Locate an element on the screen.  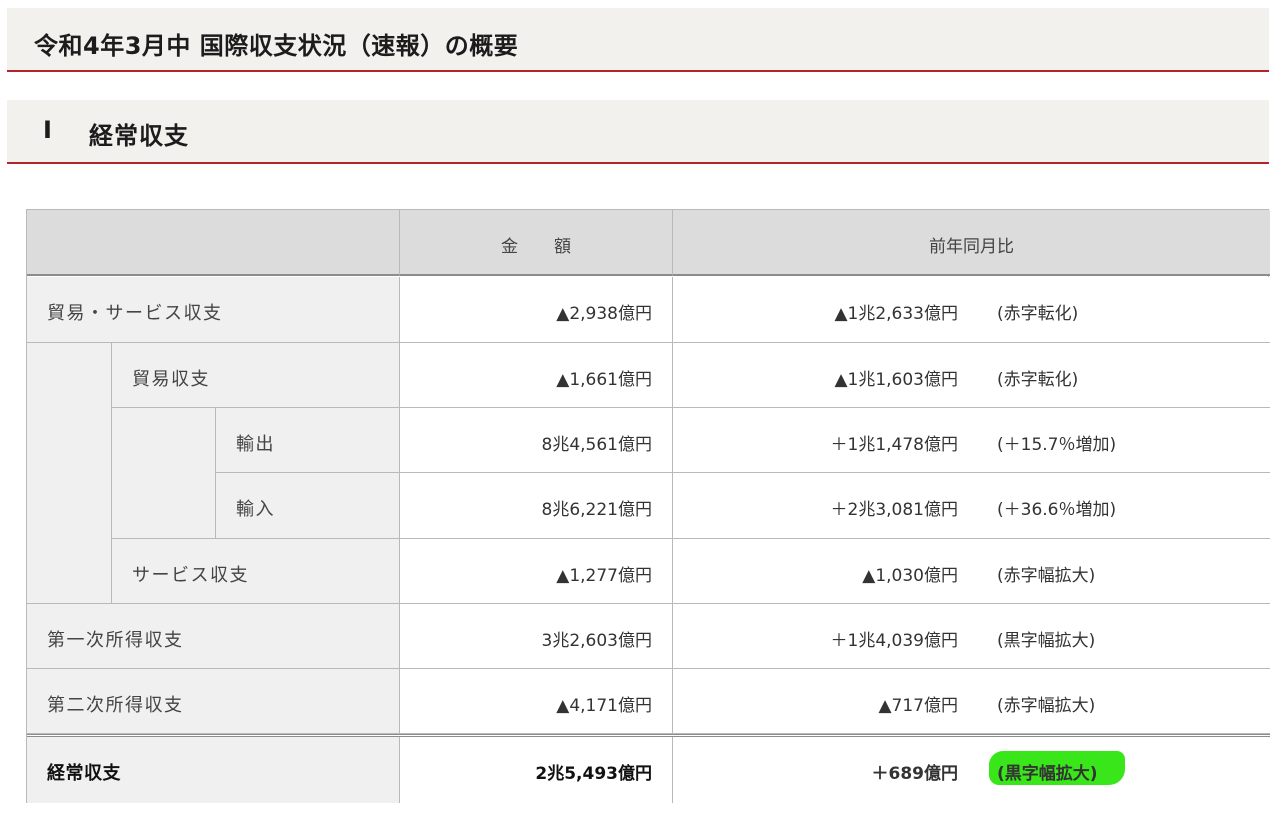
amount-value: ▲4,171億円 is located at coordinates (604, 706).